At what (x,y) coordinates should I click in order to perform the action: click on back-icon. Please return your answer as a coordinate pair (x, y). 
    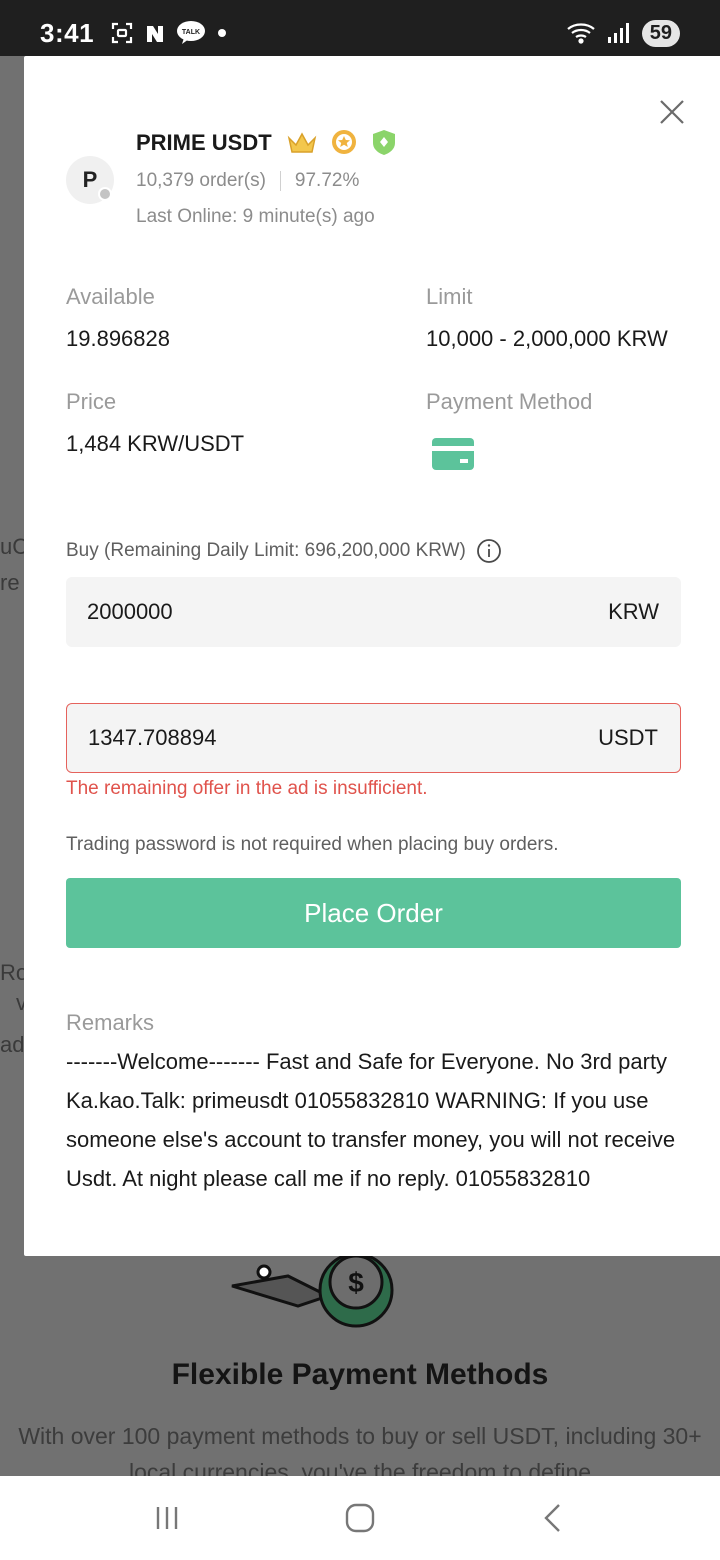
    Looking at the image, I should click on (552, 1518).